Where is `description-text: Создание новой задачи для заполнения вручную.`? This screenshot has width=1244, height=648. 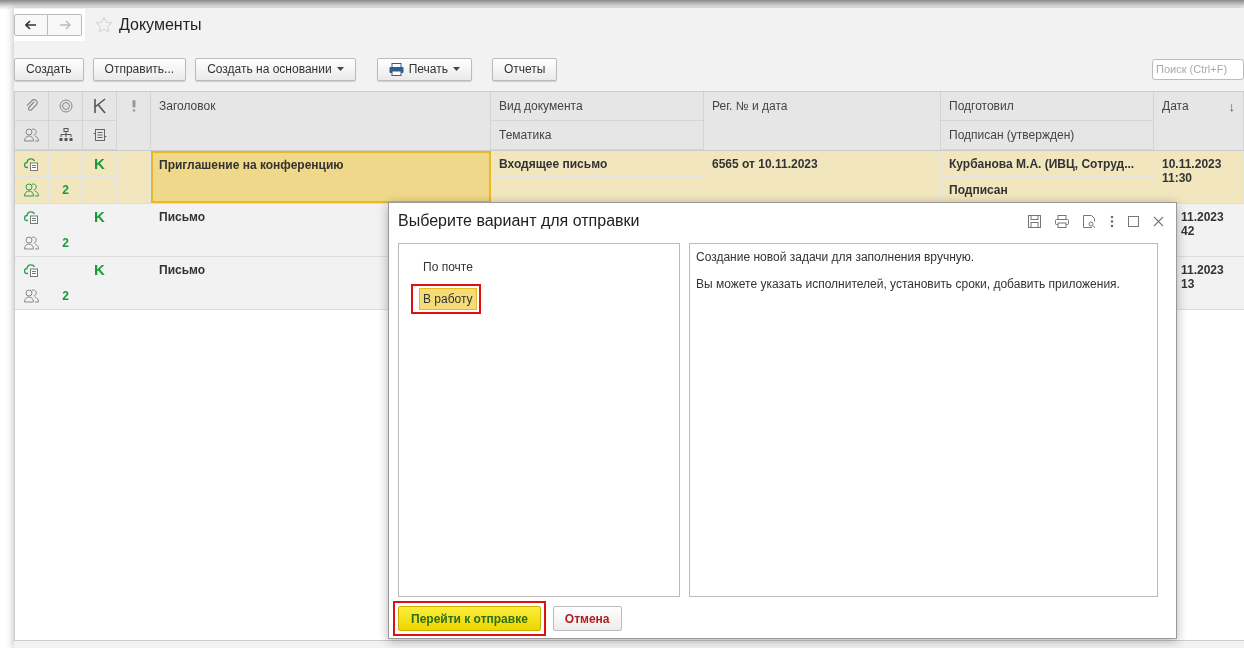 description-text: Создание новой задачи для заполнения вручную. is located at coordinates (836, 257).